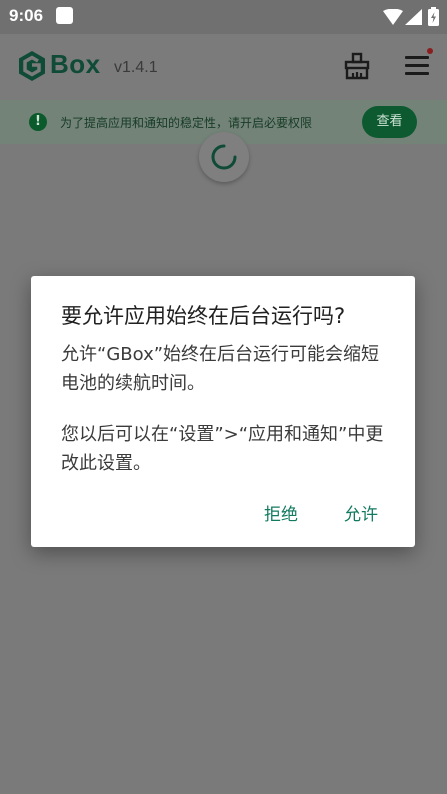  Describe the element at coordinates (430, 51) in the screenshot. I see `menu-badge-dot` at that location.